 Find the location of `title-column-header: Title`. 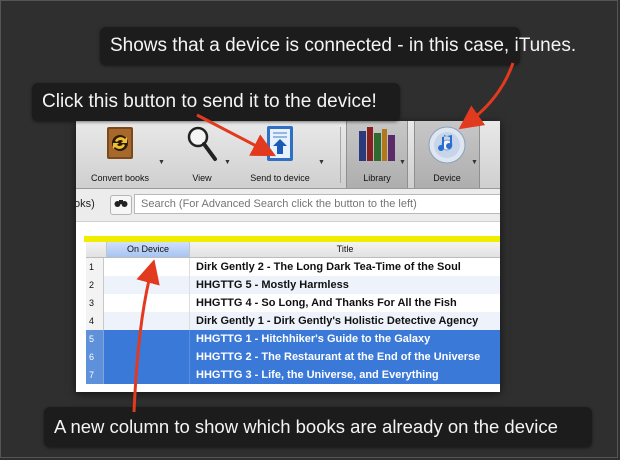

title-column-header: Title is located at coordinates (345, 249).